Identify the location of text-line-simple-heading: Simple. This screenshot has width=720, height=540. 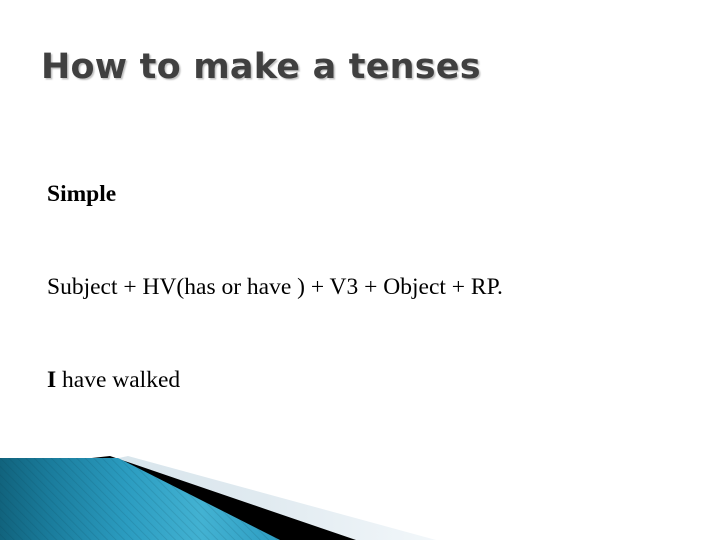
(372, 194).